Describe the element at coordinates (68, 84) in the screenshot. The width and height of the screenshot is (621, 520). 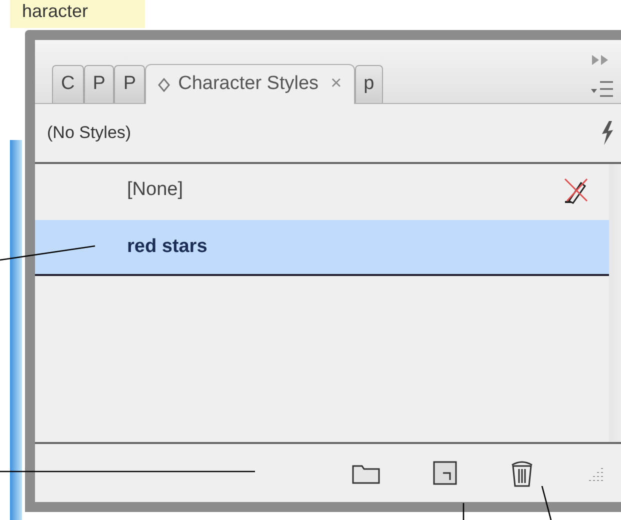
I see `panel-tab: C` at that location.